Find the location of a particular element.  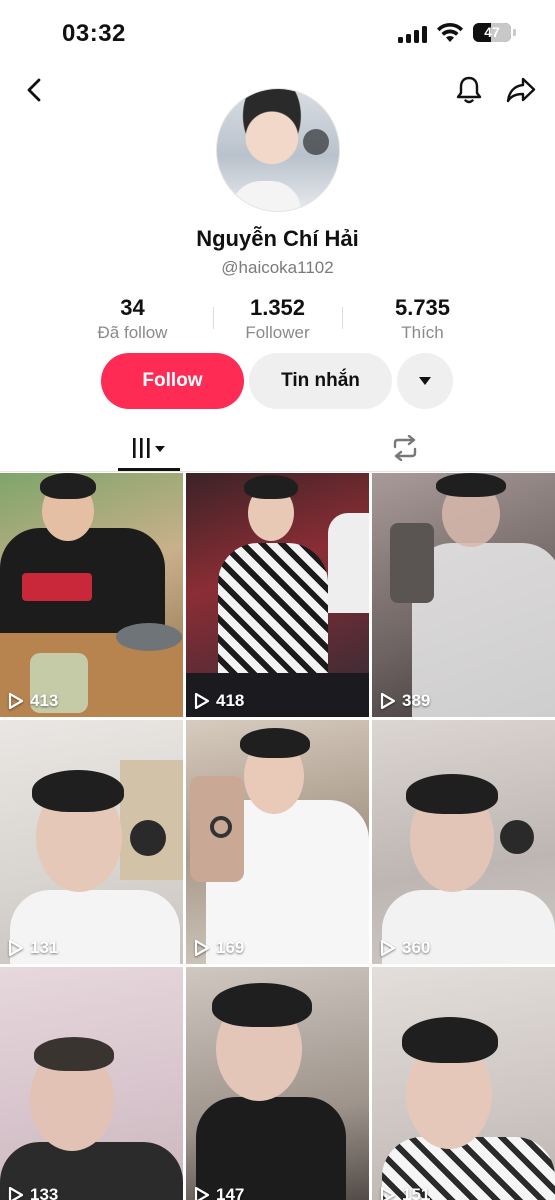

follow-button: Follow is located at coordinates (172, 381).